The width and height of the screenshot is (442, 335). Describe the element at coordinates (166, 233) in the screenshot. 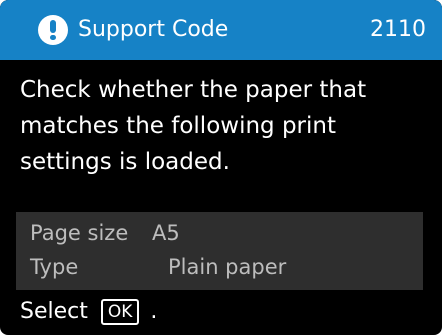

I see `setting-value: A5` at that location.